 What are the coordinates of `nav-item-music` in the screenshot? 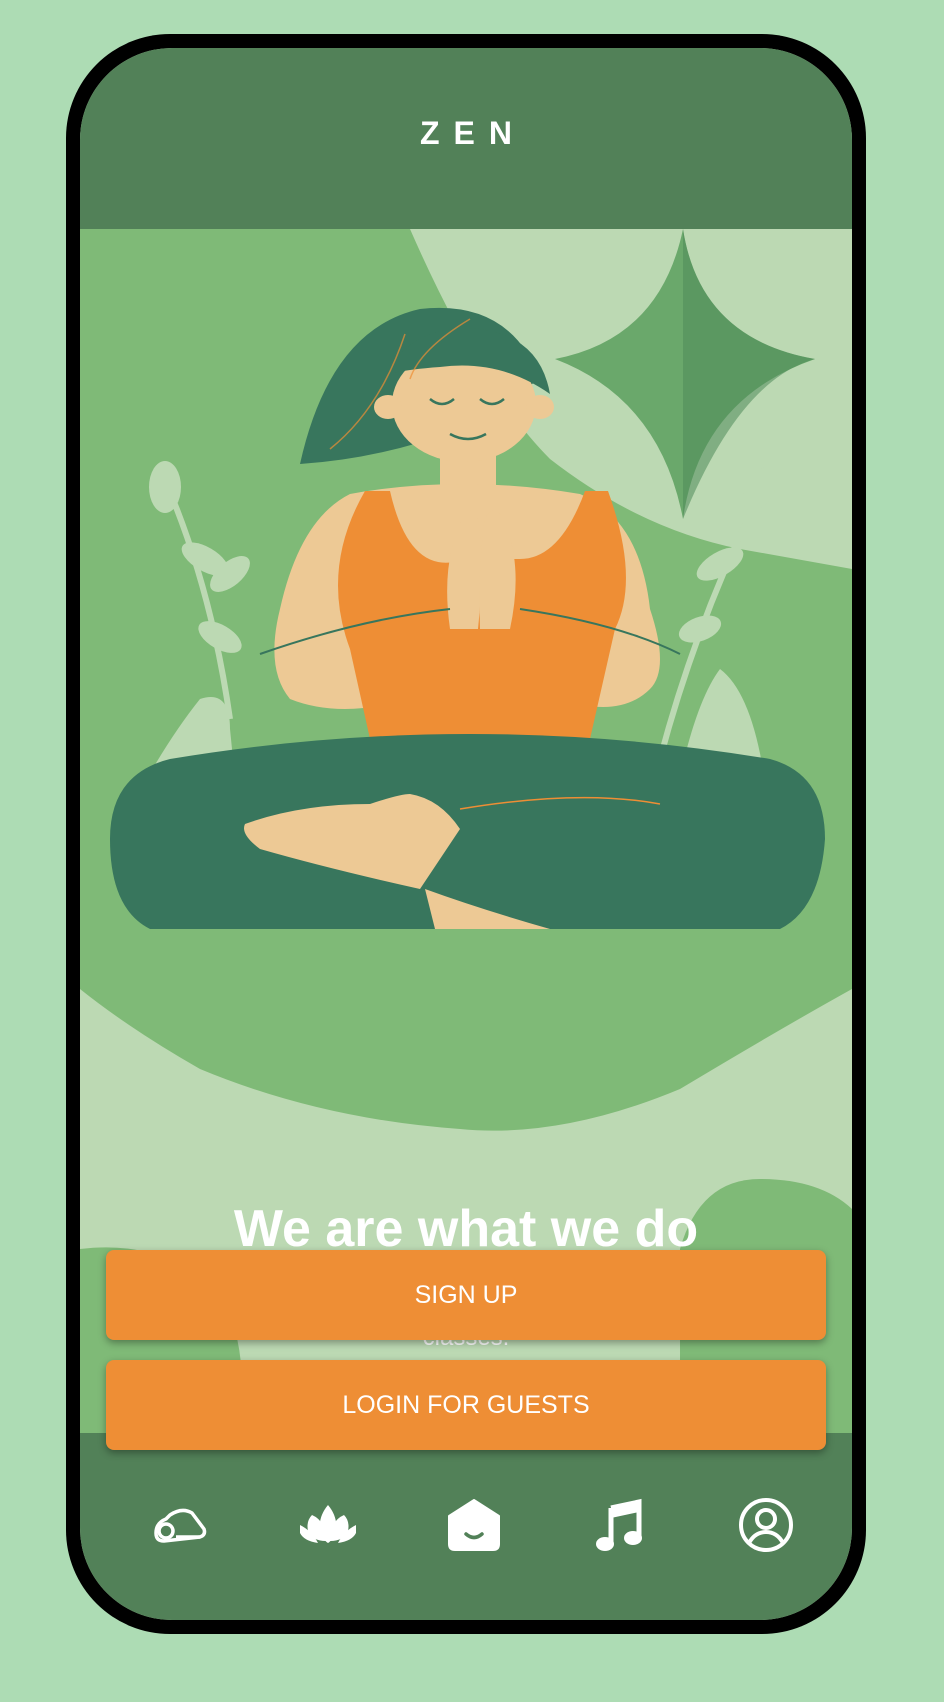 It's located at (620, 1525).